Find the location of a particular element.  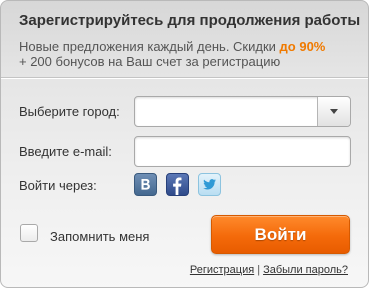

city-label: Выберите город: is located at coordinates (69, 111).